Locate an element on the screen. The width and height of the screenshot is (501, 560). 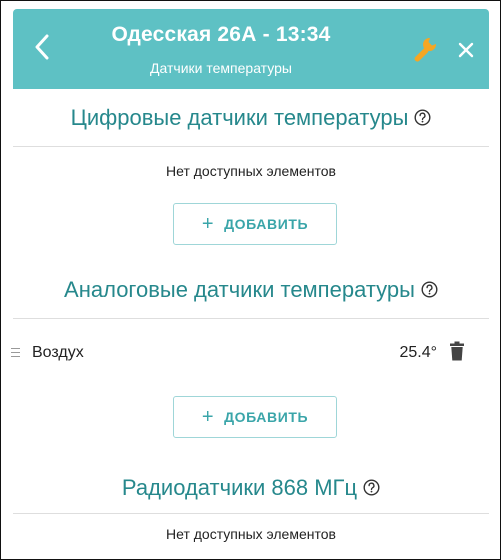
analog-sensors-title: Аналоговые датчики температуры is located at coordinates (239, 289).